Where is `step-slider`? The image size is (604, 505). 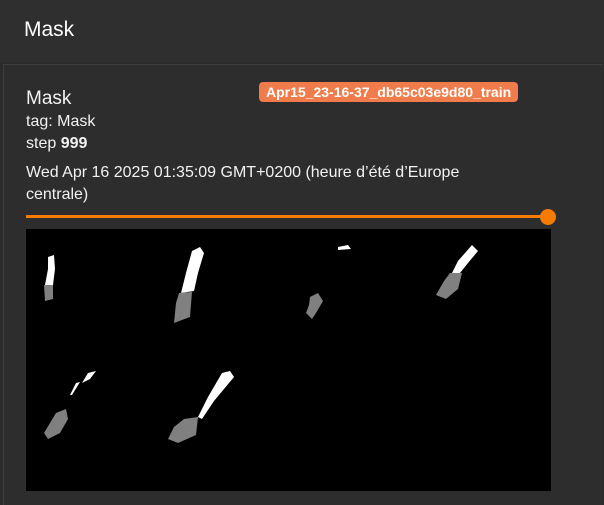 step-slider is located at coordinates (291, 217).